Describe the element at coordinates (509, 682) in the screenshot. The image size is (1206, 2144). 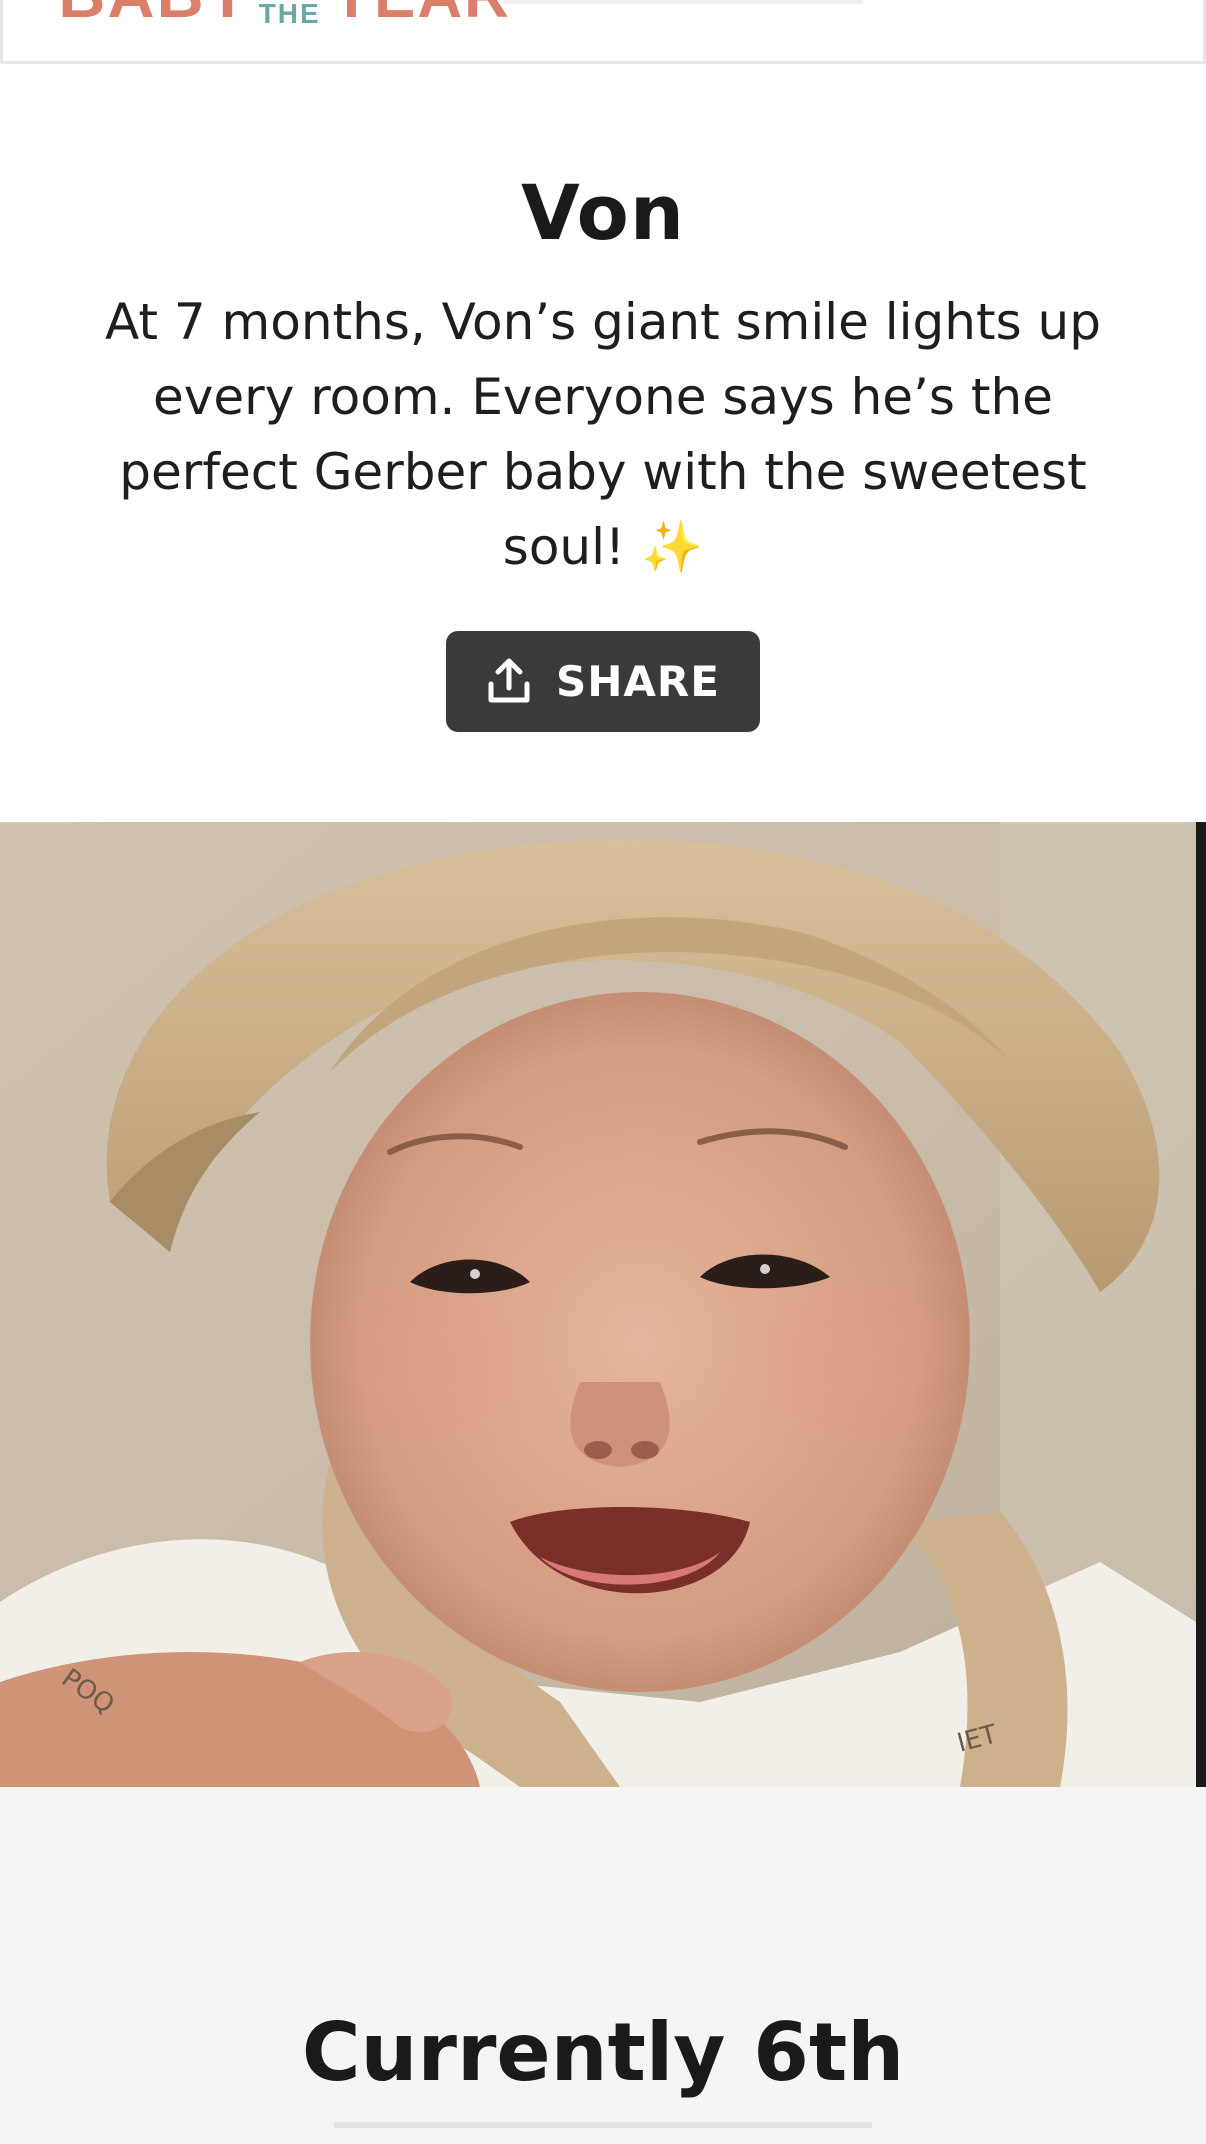
I see `share-upload-icon` at that location.